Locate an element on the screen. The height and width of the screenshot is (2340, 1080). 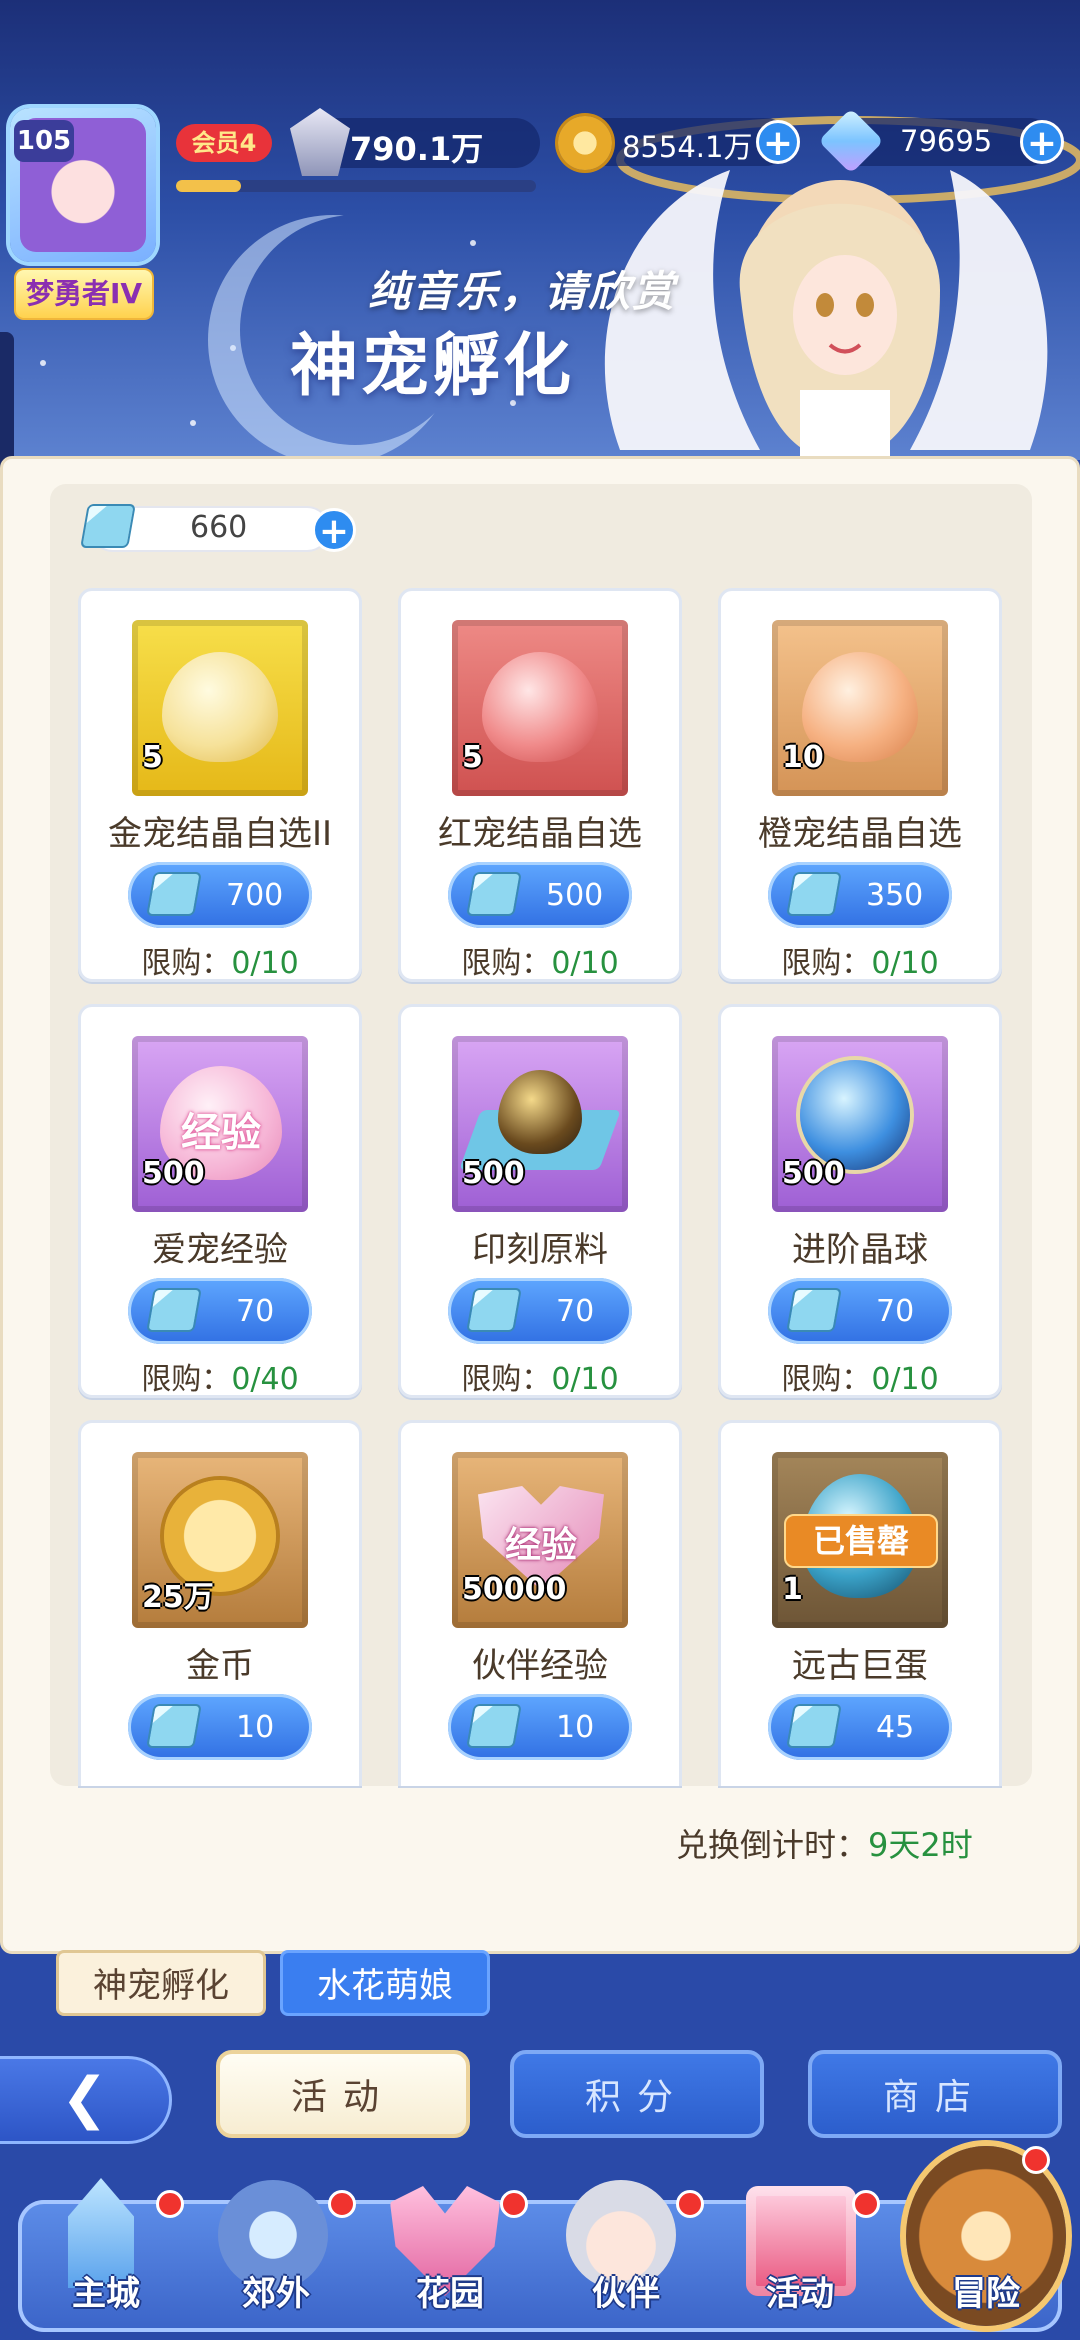
item-name: 远古巨蛋 is located at coordinates (860, 1666).